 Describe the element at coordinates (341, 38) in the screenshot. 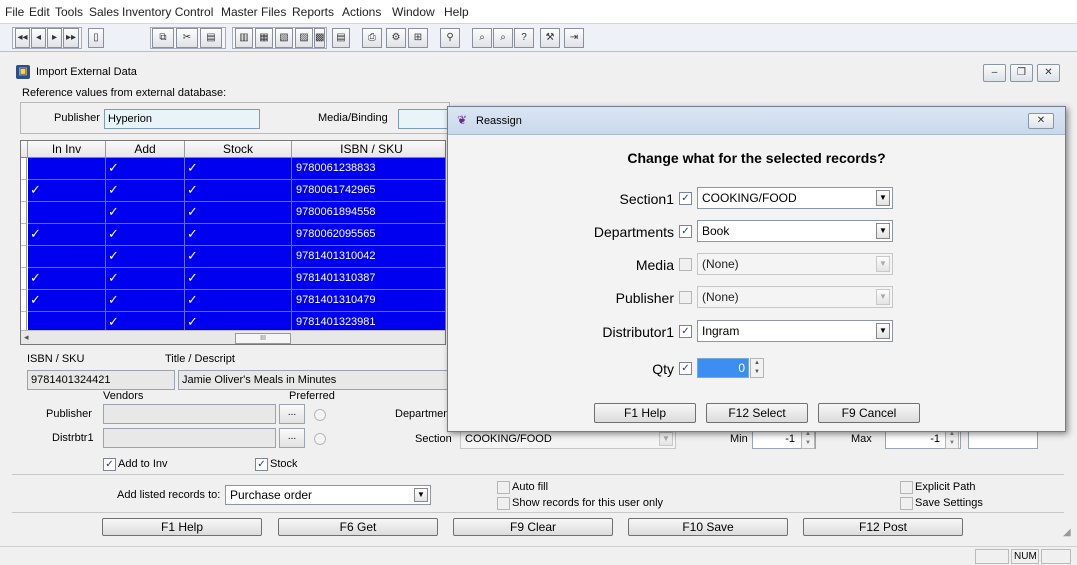

I see `notes-icon: ▤` at that location.